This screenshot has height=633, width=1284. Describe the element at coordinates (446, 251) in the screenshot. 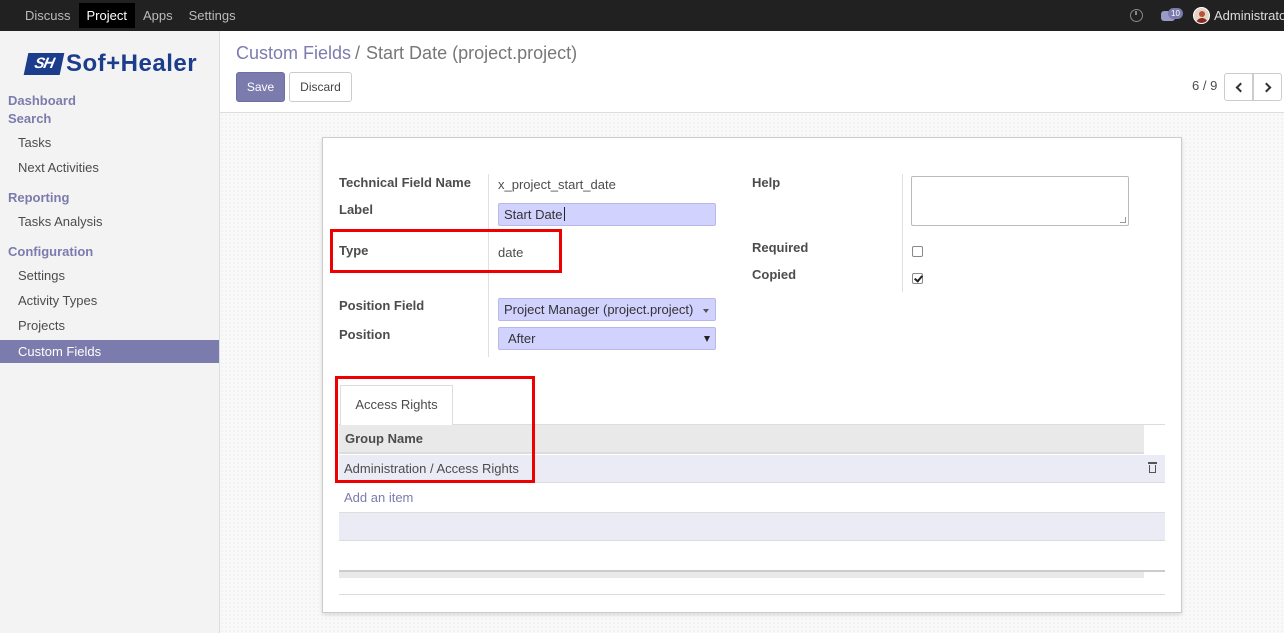

I see `type-highlight-box` at that location.